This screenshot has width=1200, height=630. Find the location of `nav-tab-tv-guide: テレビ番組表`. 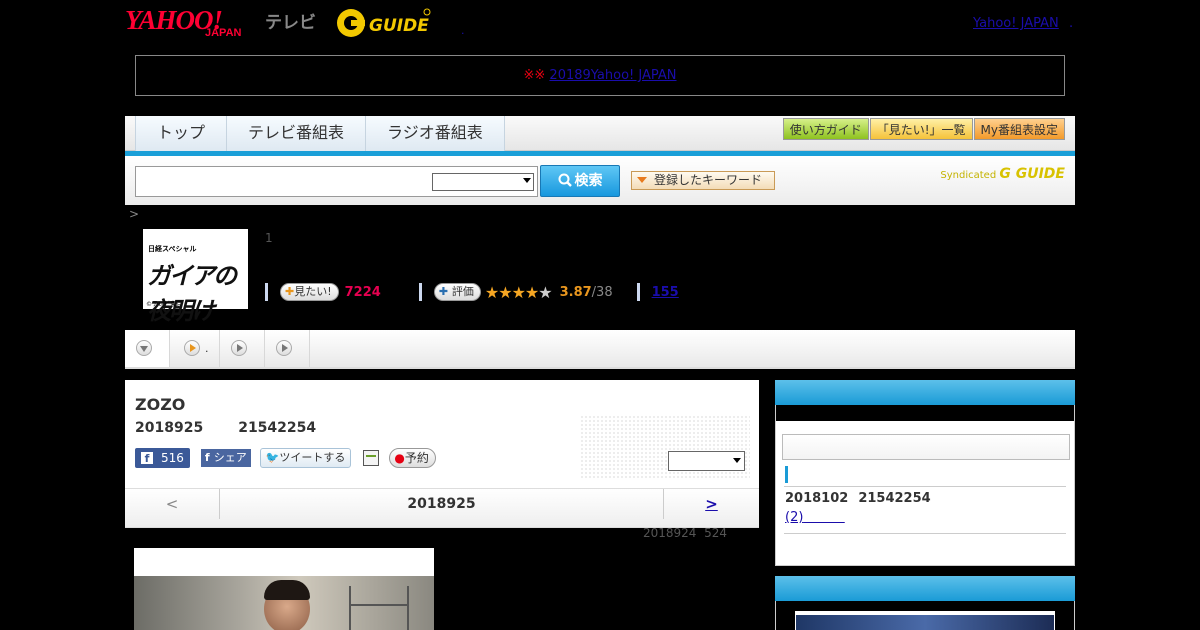

nav-tab-tv-guide: テレビ番組表 is located at coordinates (296, 133).